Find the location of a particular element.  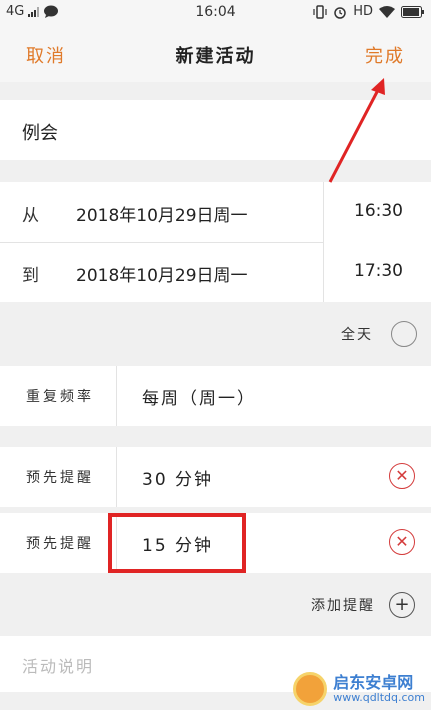

repeat-row: 重复频率 每周（周一） is located at coordinates (215, 396).